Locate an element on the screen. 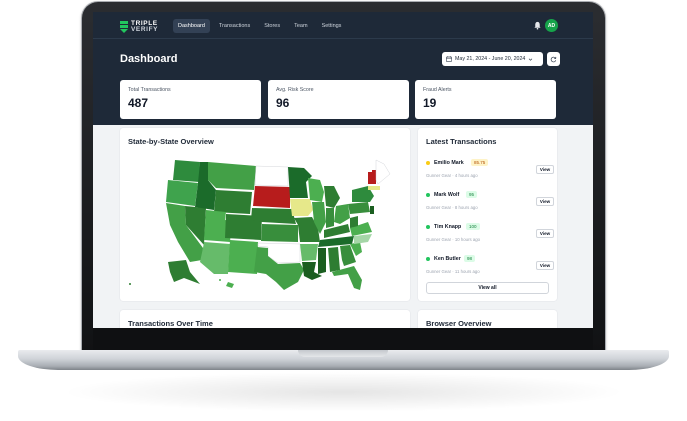  logo-icon is located at coordinates (124, 27).